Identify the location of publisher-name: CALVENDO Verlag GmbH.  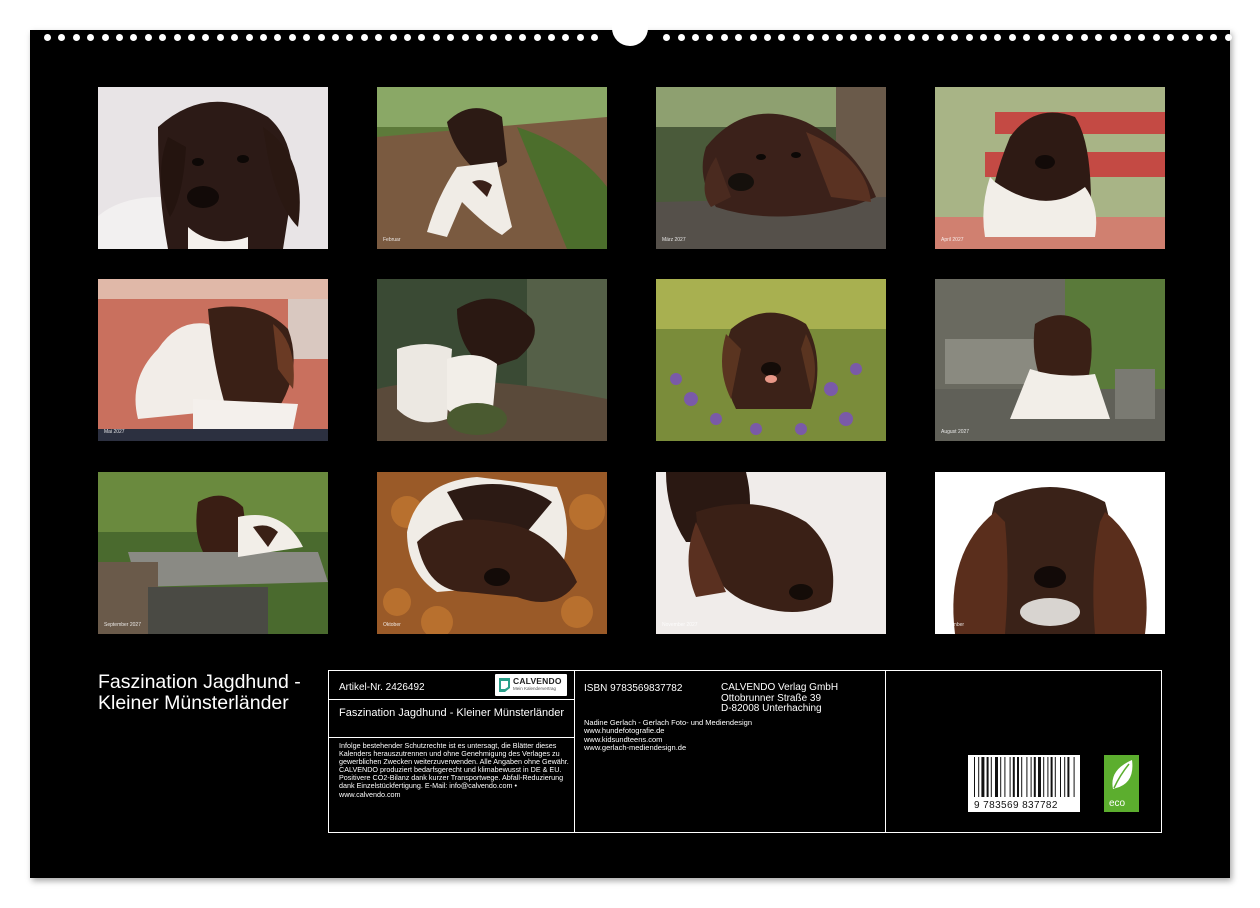
(780, 687).